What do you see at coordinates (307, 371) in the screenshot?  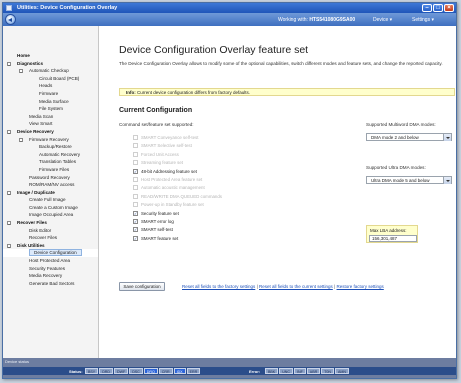 I see `error-register-flags: BBK UNC INF ABR T0N AMN` at bounding box center [307, 371].